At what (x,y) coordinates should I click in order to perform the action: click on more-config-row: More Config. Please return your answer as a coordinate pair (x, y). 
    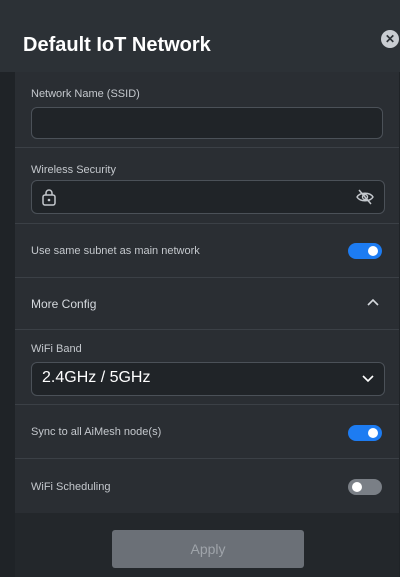
    Looking at the image, I should click on (207, 303).